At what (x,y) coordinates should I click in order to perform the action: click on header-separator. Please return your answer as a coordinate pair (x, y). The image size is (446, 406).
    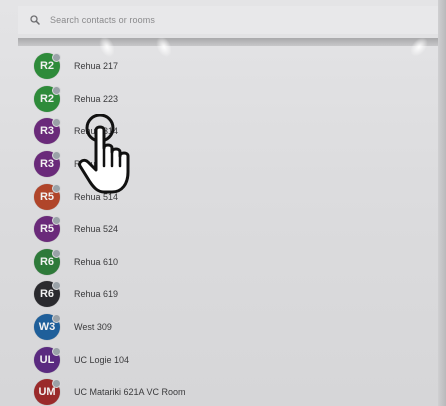
    Looking at the image, I should click on (232, 42).